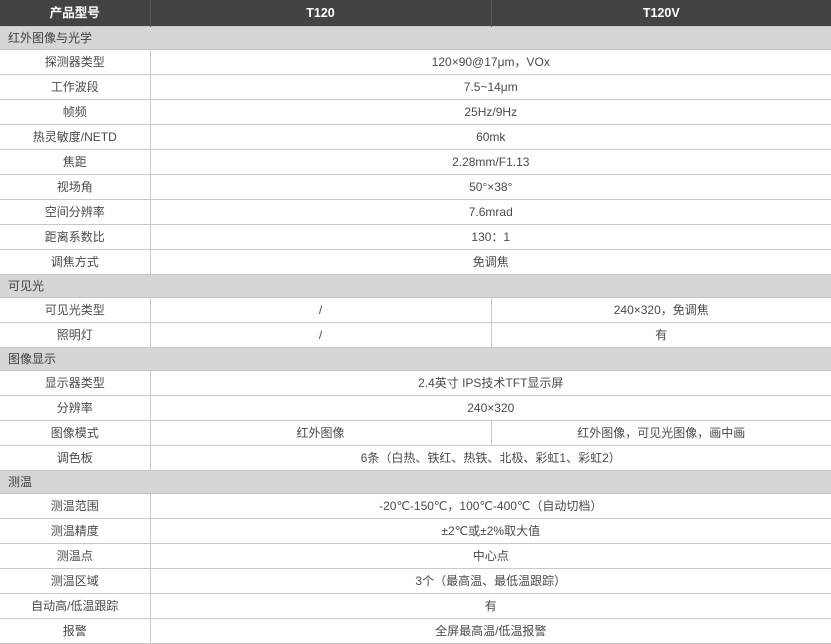  I want to click on row-label: 探测器类型, so click(75, 62).